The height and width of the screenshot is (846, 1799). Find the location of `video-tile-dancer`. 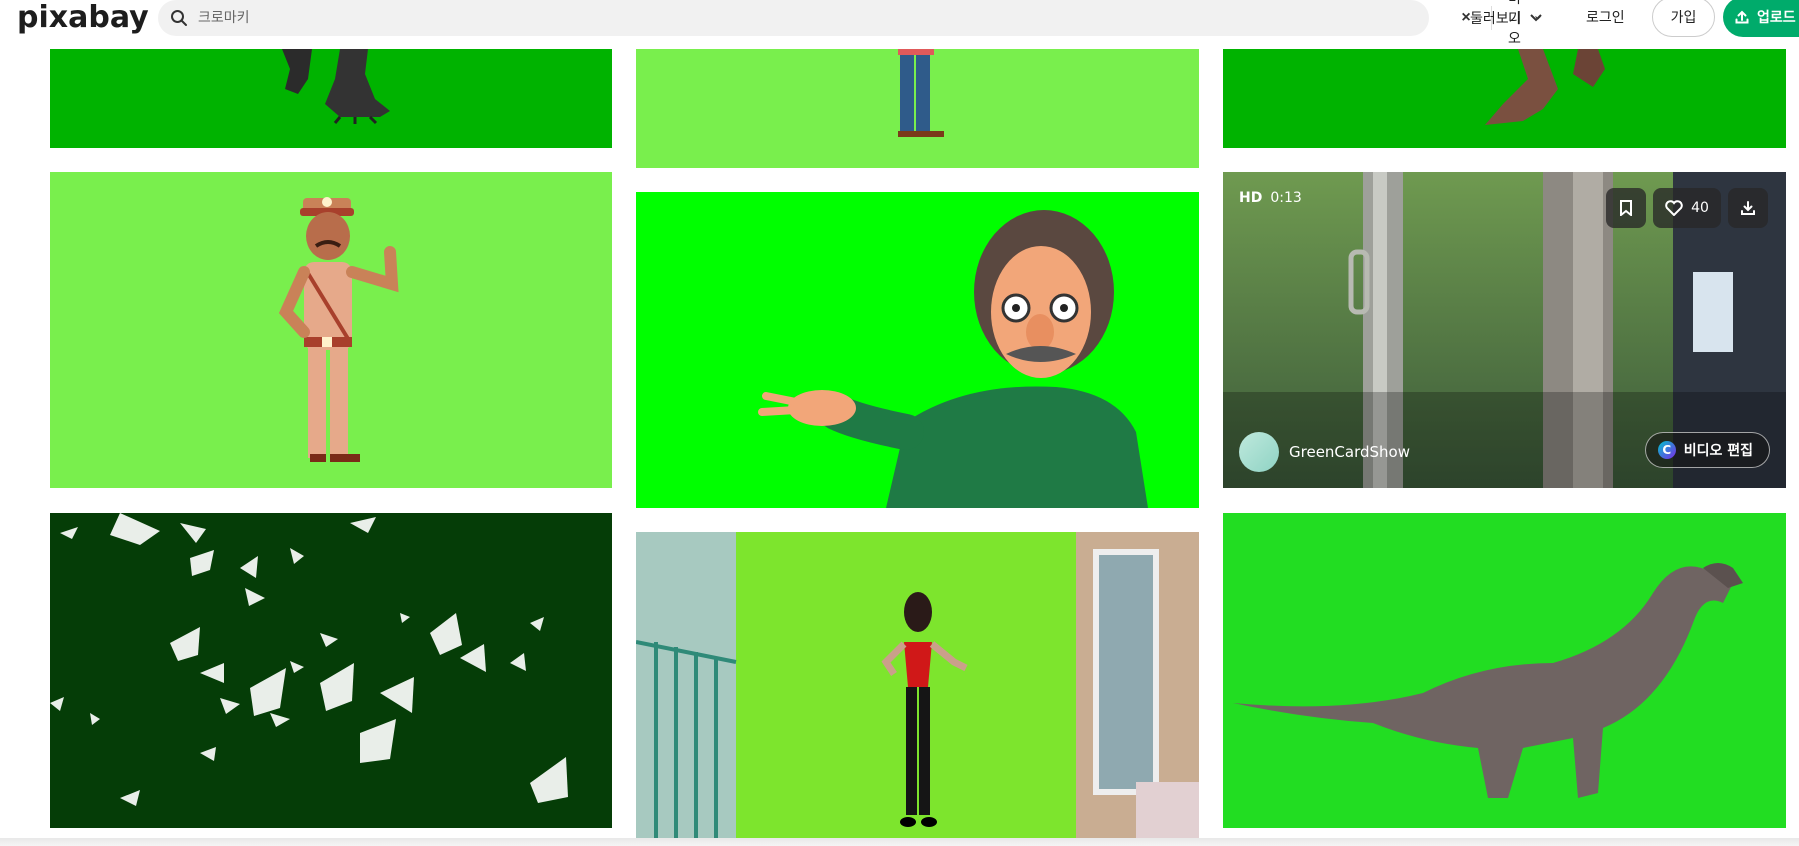

video-tile-dancer is located at coordinates (917, 685).